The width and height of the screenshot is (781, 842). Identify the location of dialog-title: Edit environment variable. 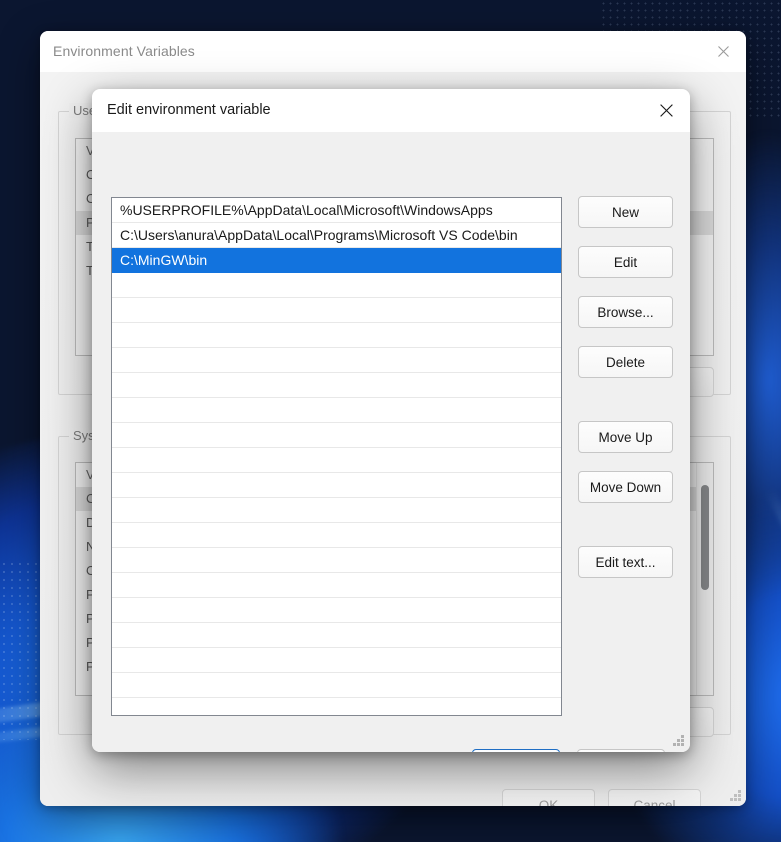
(189, 110).